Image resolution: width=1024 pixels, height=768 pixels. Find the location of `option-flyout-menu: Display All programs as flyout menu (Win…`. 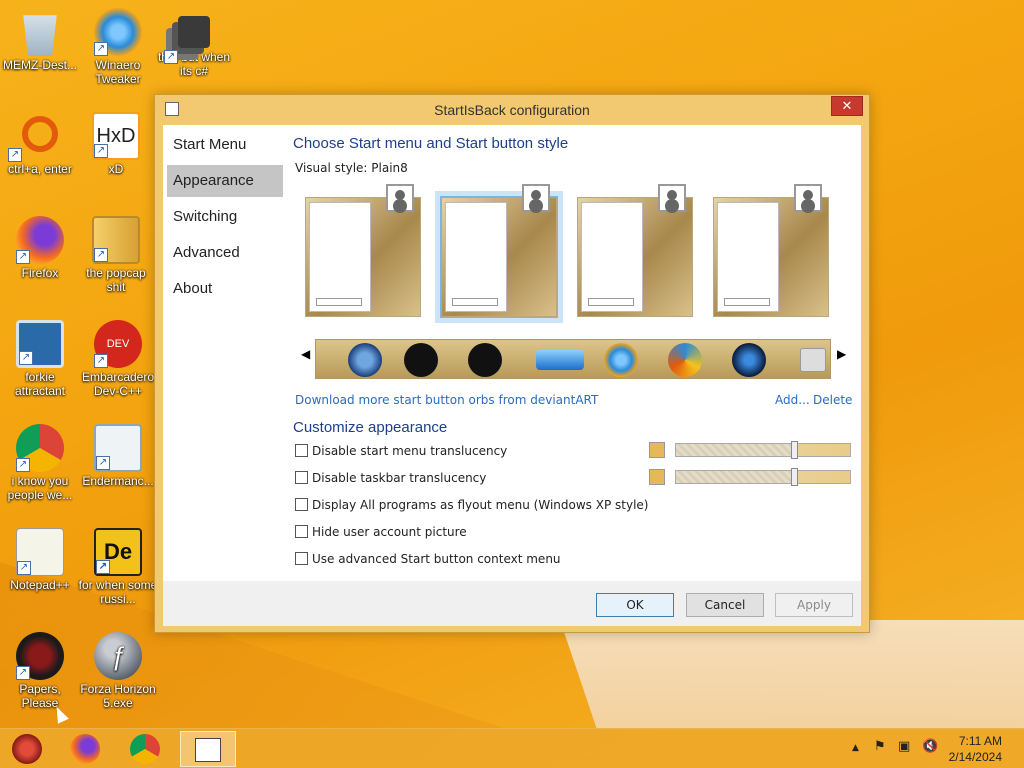

option-flyout-menu: Display All programs as flyout menu (Win… is located at coordinates (471, 506).